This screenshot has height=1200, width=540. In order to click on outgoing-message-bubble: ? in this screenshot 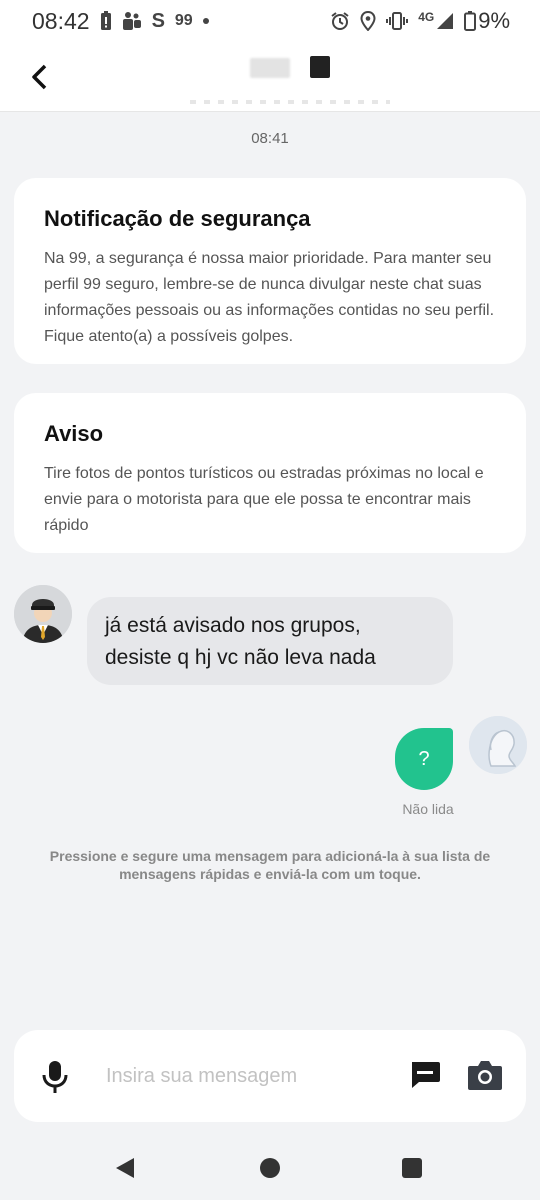, I will do `click(424, 759)`.